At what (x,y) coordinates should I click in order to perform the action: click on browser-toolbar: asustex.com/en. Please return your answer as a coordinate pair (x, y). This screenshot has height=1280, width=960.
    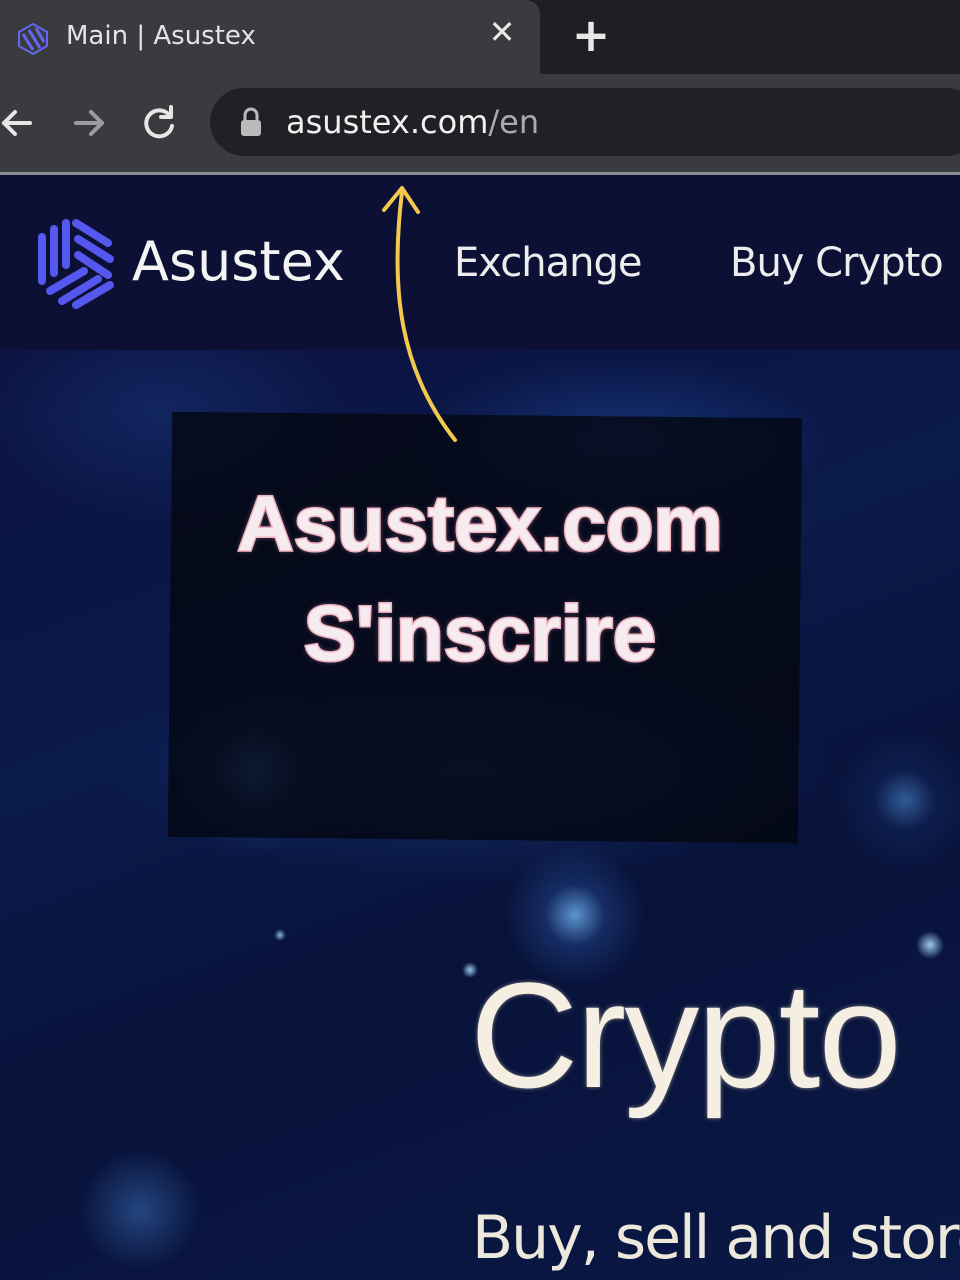
    Looking at the image, I should click on (480, 124).